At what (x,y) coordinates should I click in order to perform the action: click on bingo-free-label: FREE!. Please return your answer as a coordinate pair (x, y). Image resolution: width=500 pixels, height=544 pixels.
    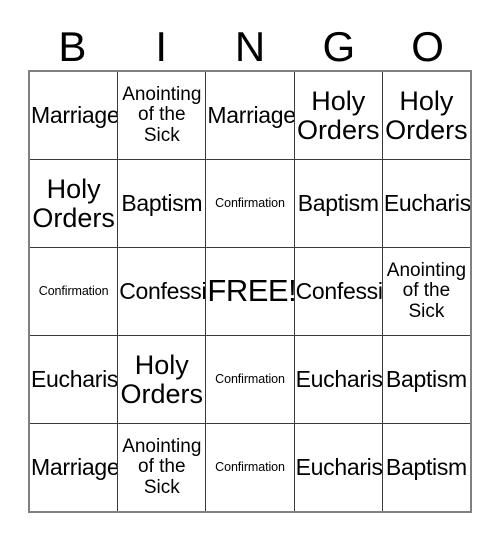
    Looking at the image, I should click on (250, 291).